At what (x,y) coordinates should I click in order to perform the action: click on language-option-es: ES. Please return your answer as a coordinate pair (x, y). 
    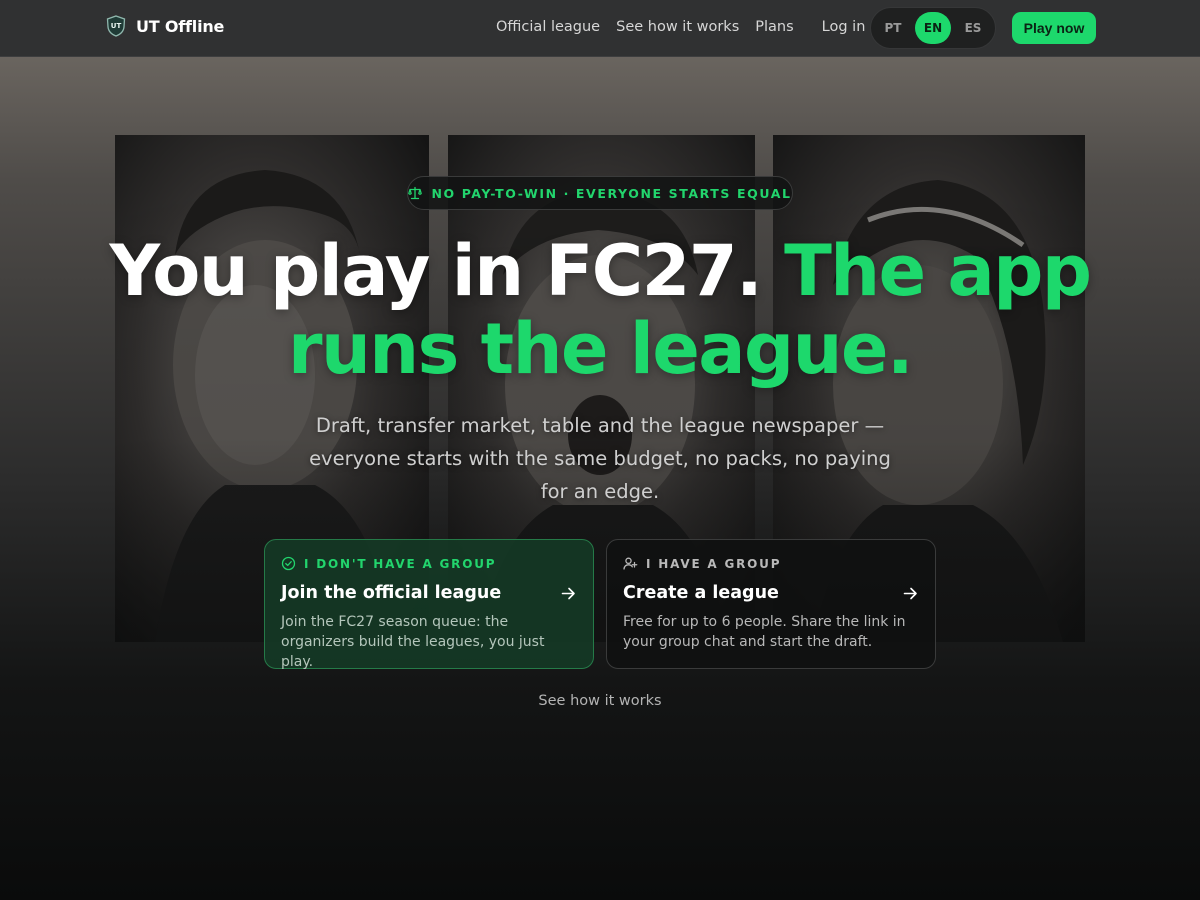
    Looking at the image, I should click on (973, 28).